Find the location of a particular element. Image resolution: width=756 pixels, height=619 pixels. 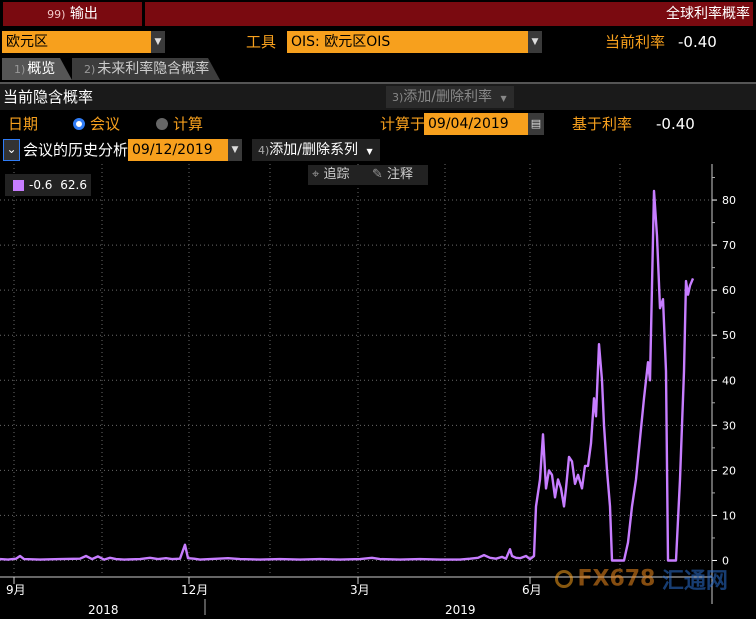

track-button: ⌖ 追踪 is located at coordinates (330, 175).